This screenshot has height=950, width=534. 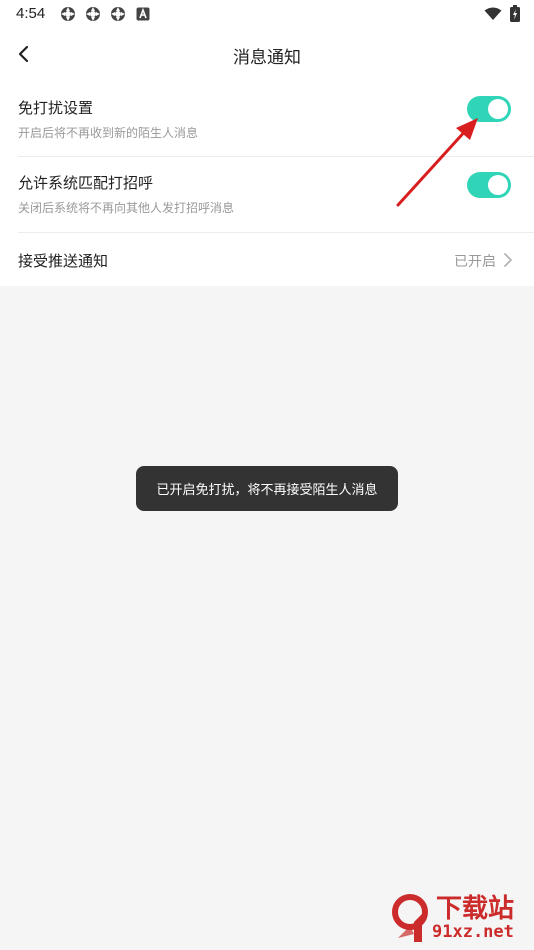 What do you see at coordinates (515, 15) in the screenshot?
I see `battery-charging-icon` at bounding box center [515, 15].